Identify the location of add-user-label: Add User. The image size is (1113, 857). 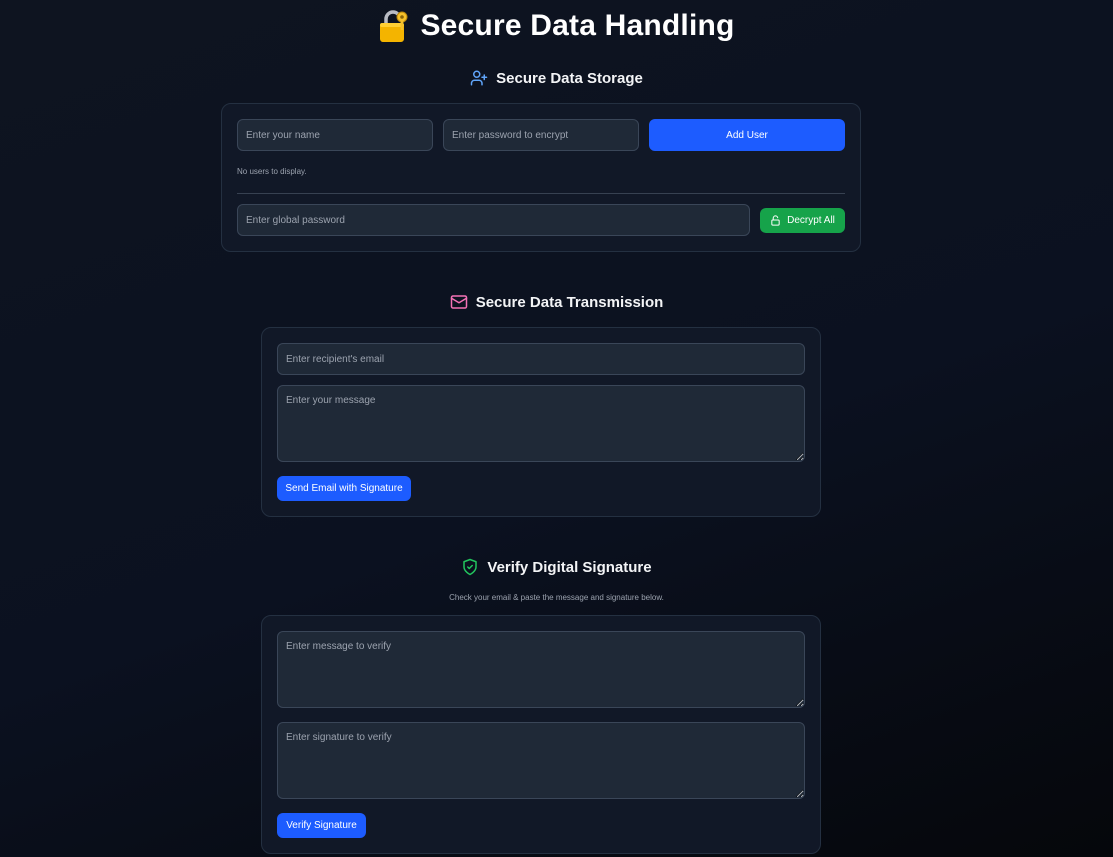
(747, 135).